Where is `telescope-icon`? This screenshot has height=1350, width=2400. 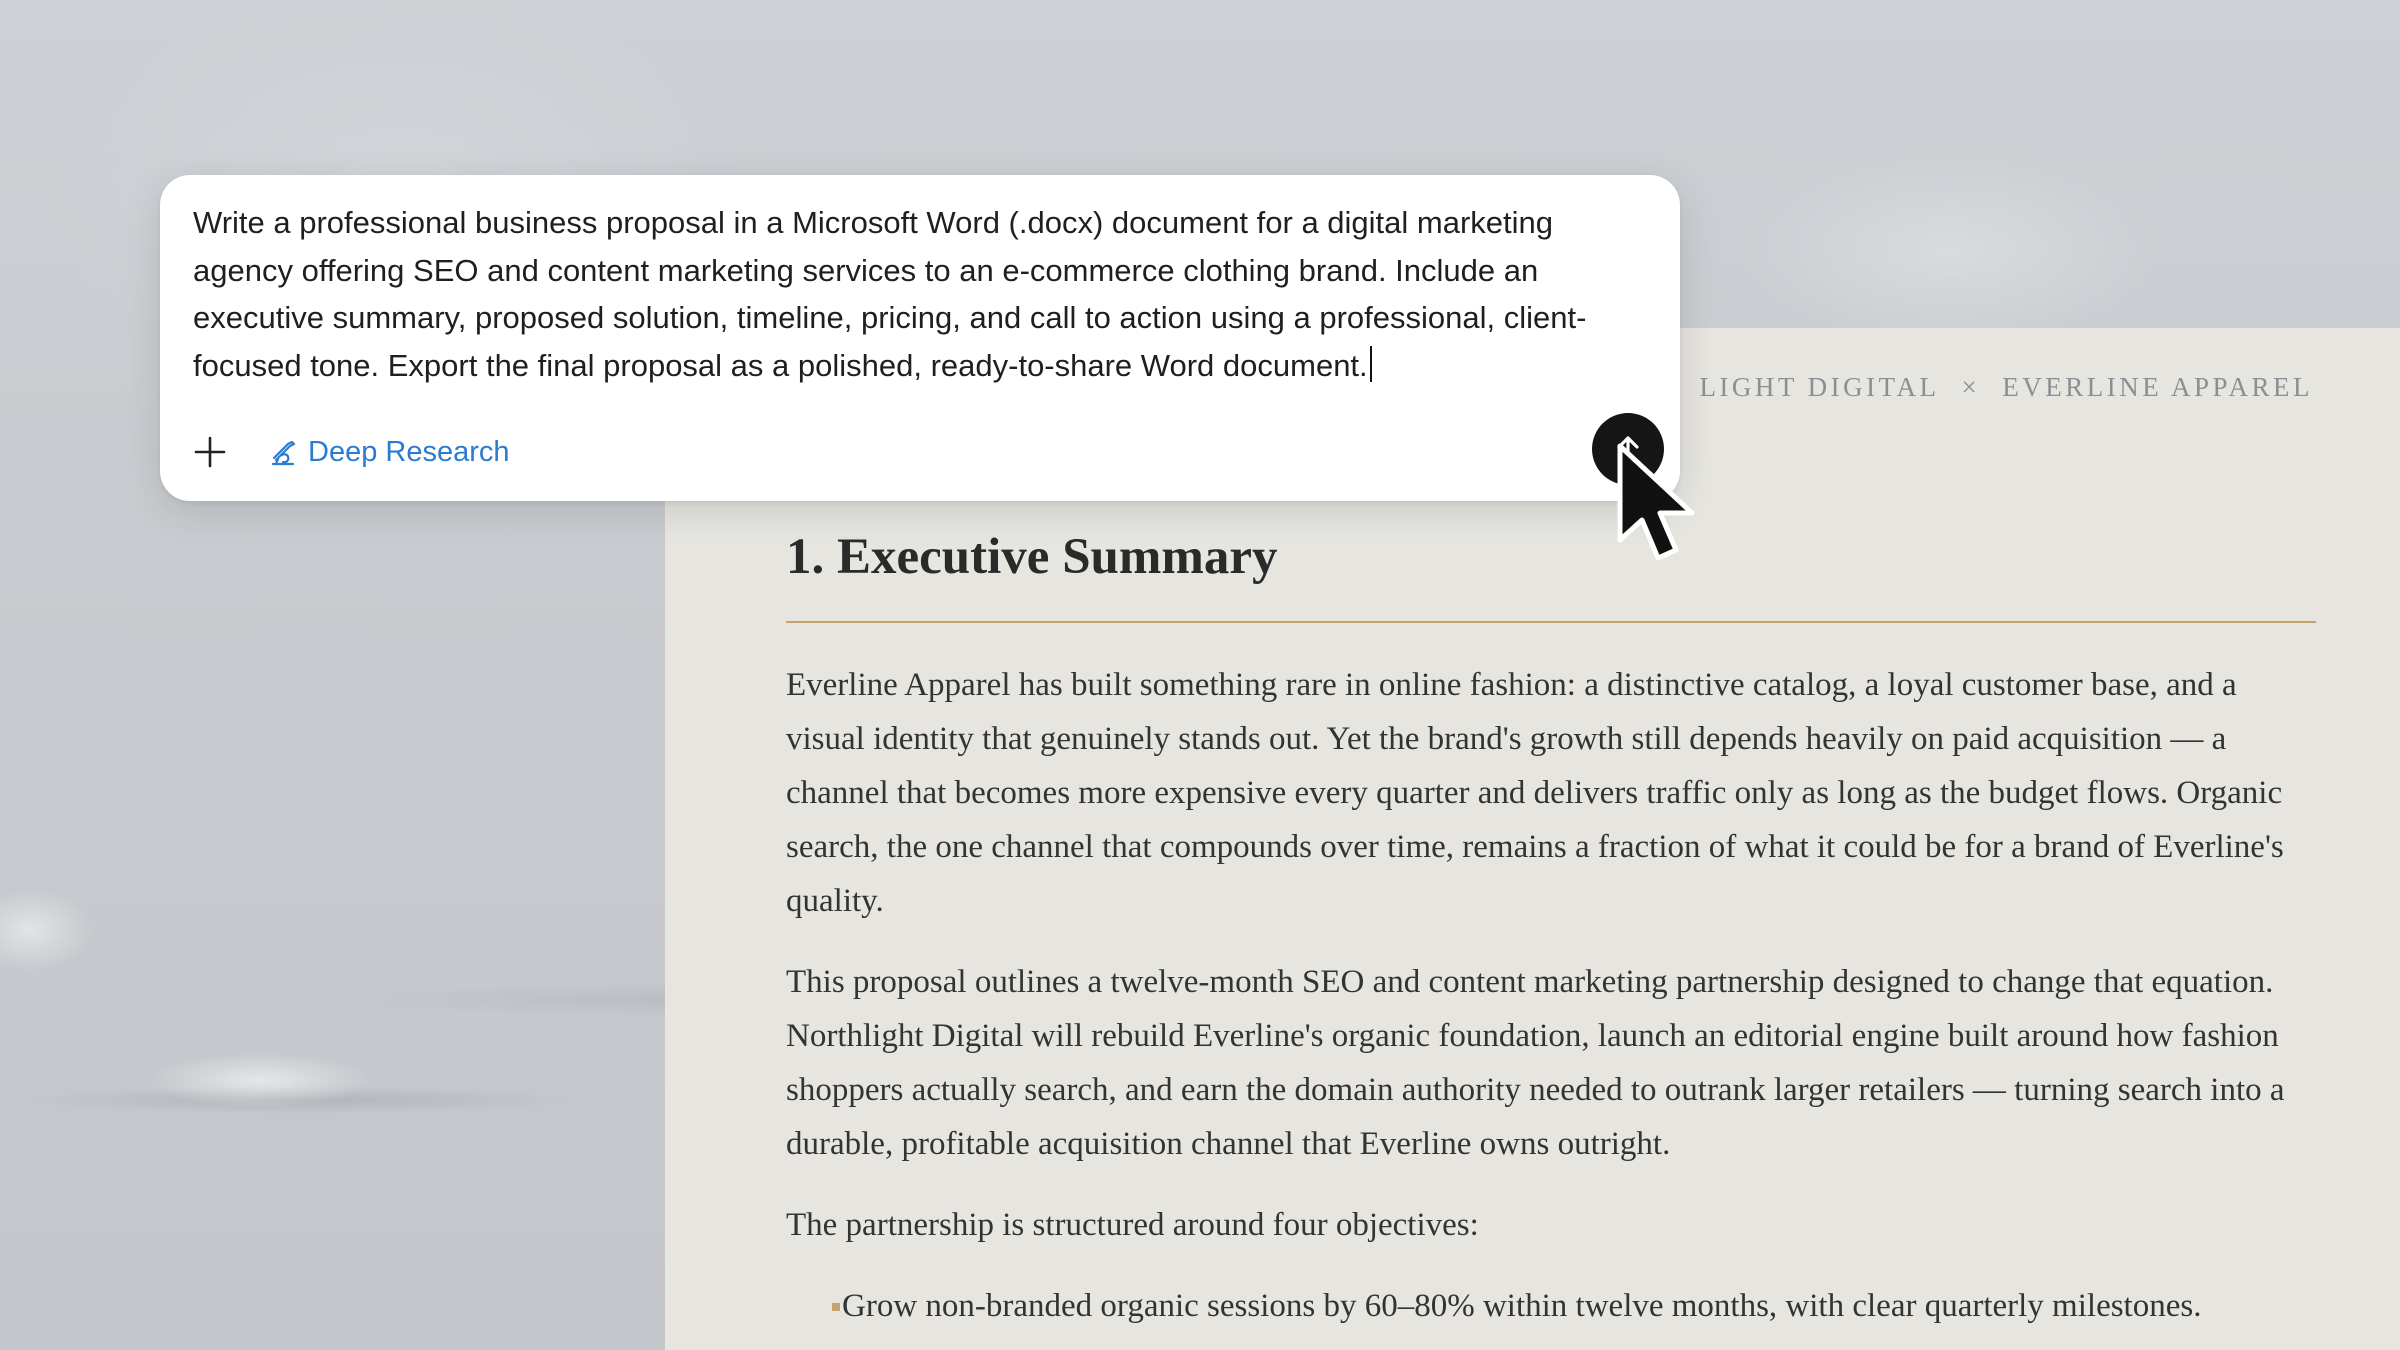 telescope-icon is located at coordinates (283, 453).